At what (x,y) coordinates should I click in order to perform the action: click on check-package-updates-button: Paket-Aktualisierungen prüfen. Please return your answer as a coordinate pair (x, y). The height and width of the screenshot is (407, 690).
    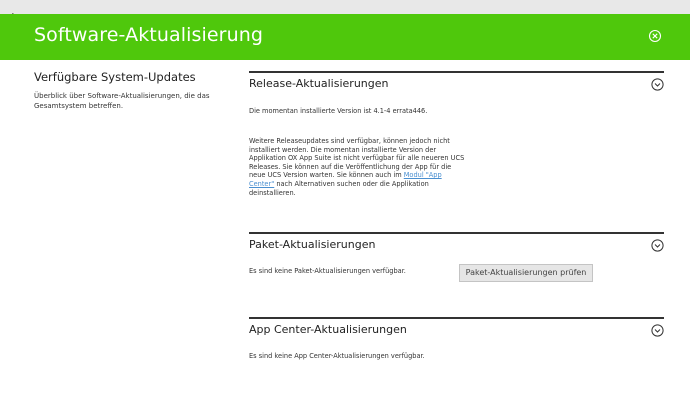
    Looking at the image, I should click on (526, 273).